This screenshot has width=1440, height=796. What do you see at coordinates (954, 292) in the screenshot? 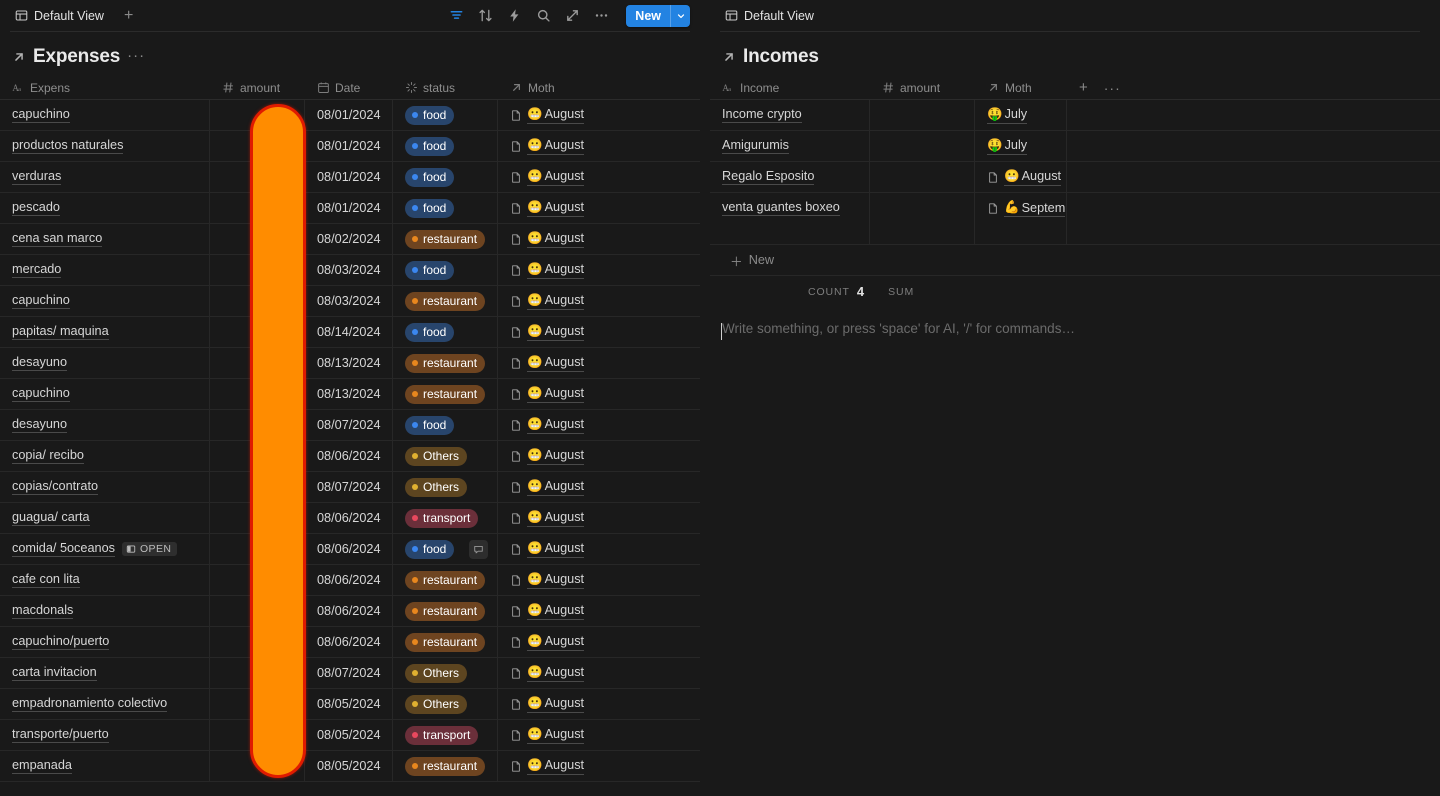
I see `aggregation-sum: SUM` at bounding box center [954, 292].